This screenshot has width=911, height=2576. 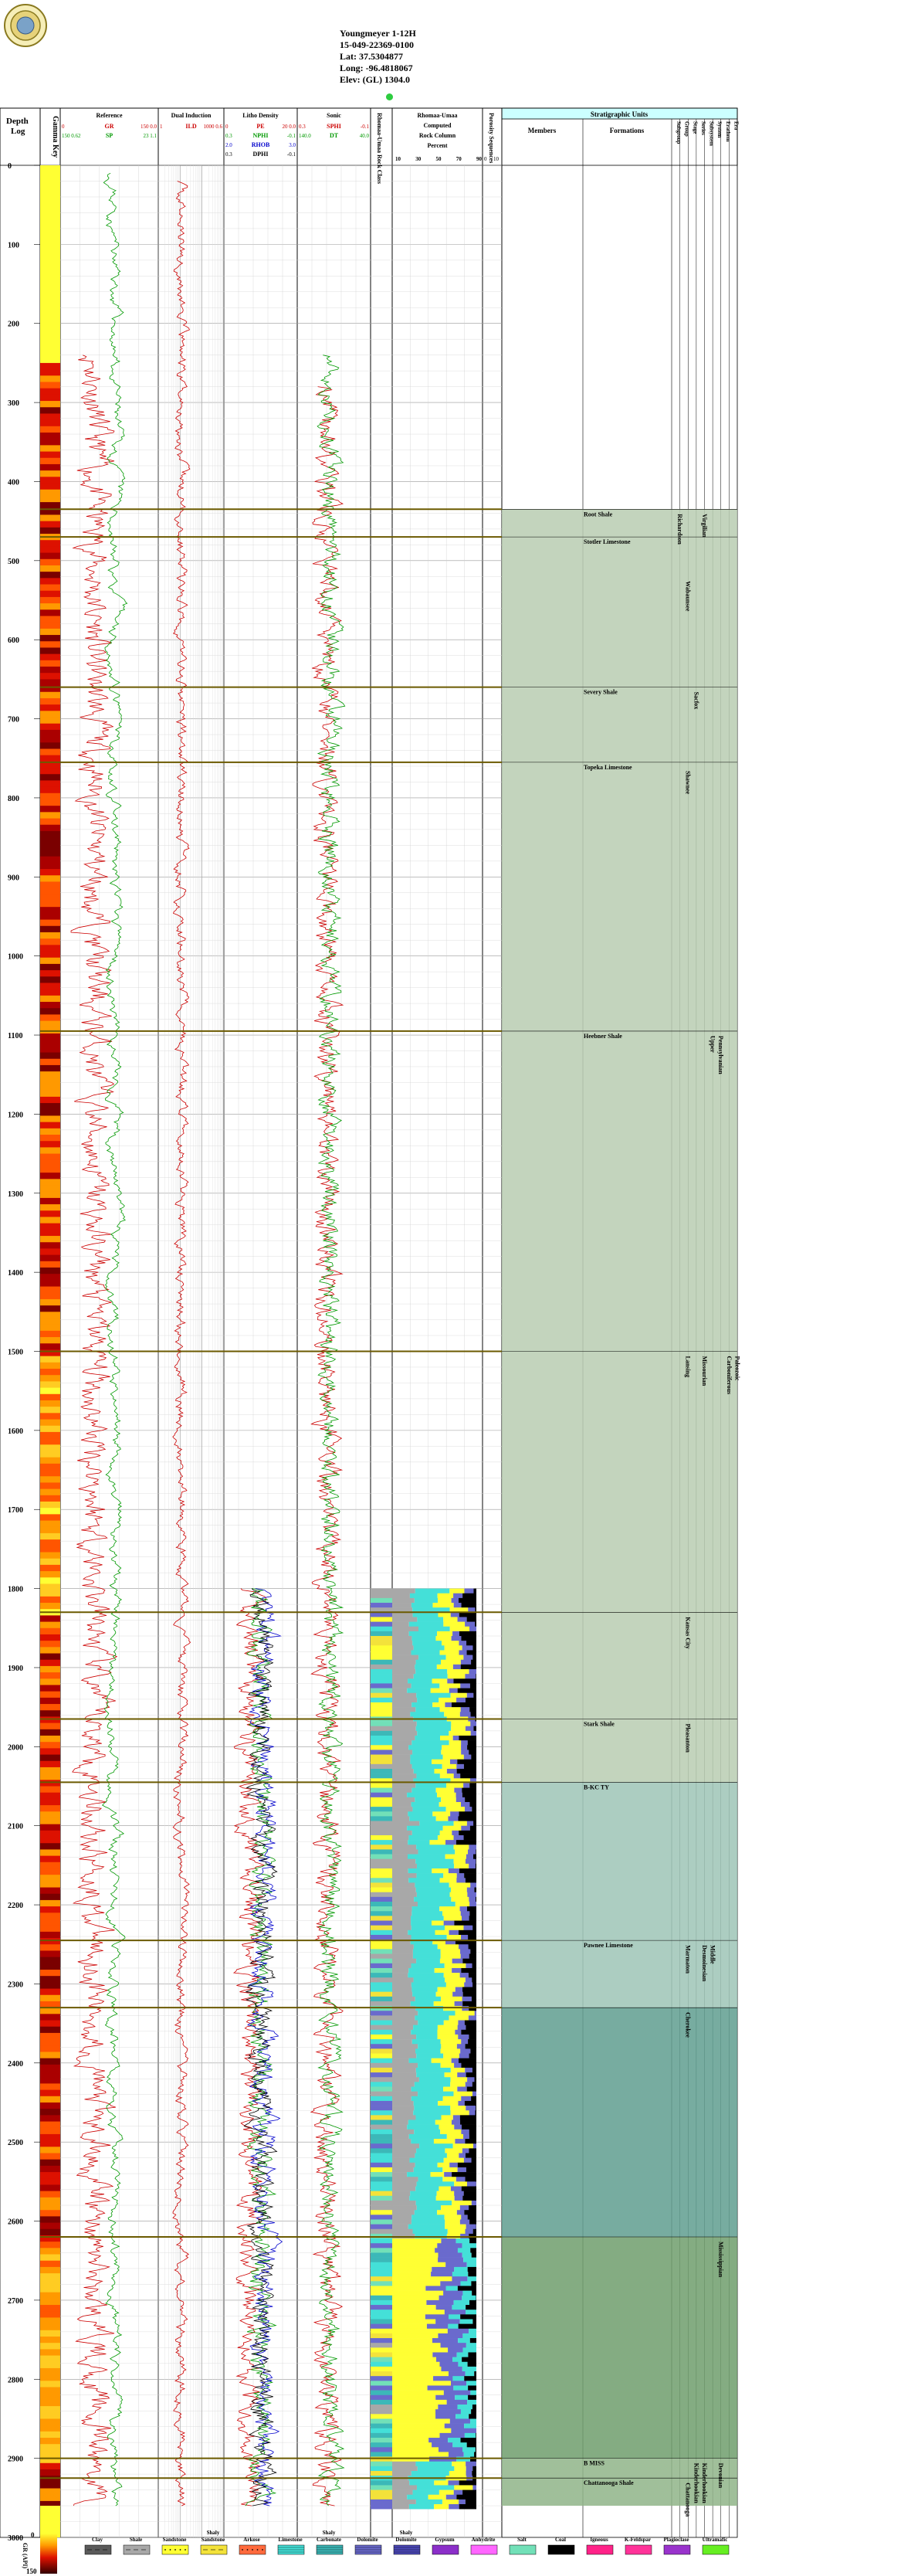 What do you see at coordinates (15, 1353) in the screenshot?
I see `depth-tick-label: 1500` at bounding box center [15, 1353].